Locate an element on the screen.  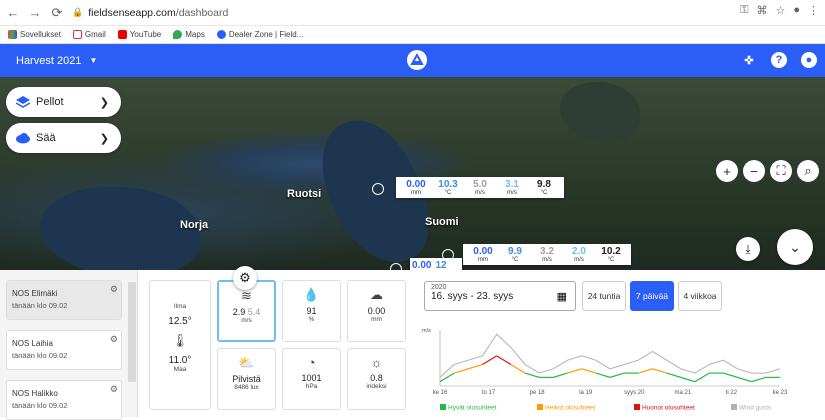
partly-cloudy-icon: ⛅ is located at coordinates (246, 362).